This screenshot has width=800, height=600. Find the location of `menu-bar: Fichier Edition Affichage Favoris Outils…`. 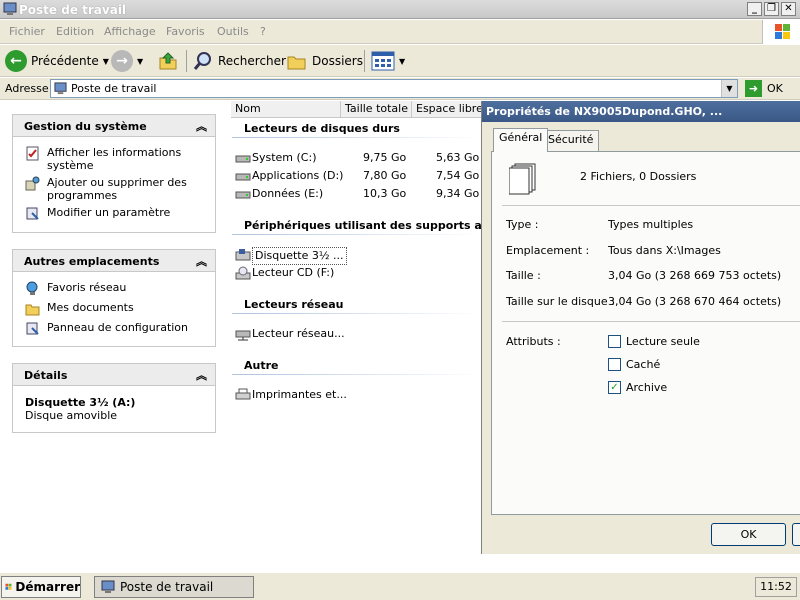

menu-bar: Fichier Edition Affichage Favoris Outils… is located at coordinates (400, 32).